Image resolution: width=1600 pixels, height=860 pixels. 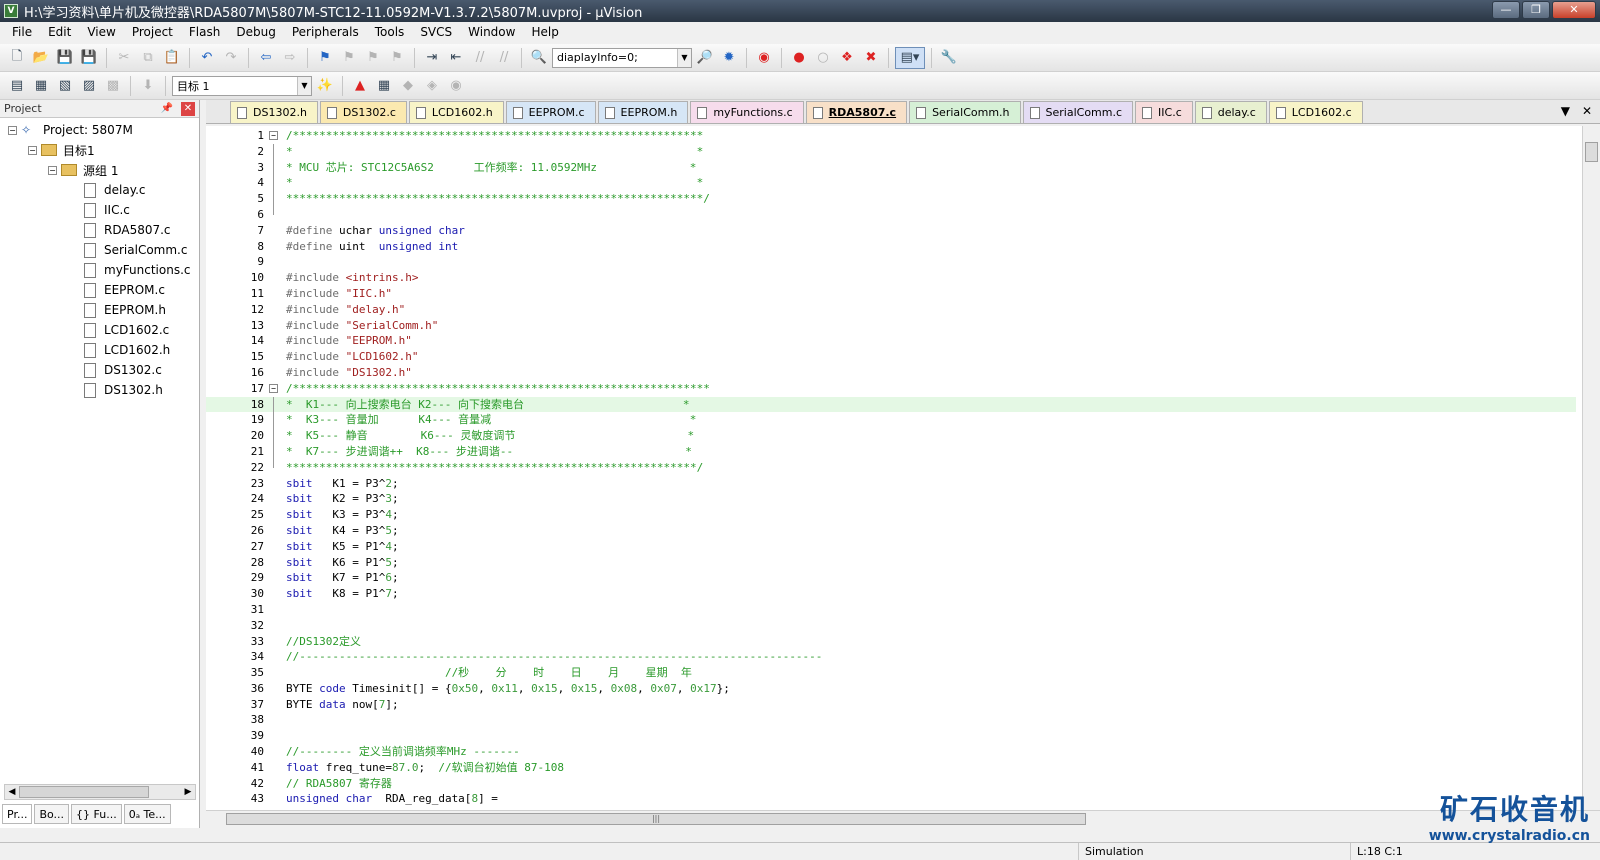 What do you see at coordinates (204, 32) in the screenshot?
I see `menu-flash: Flash` at bounding box center [204, 32].